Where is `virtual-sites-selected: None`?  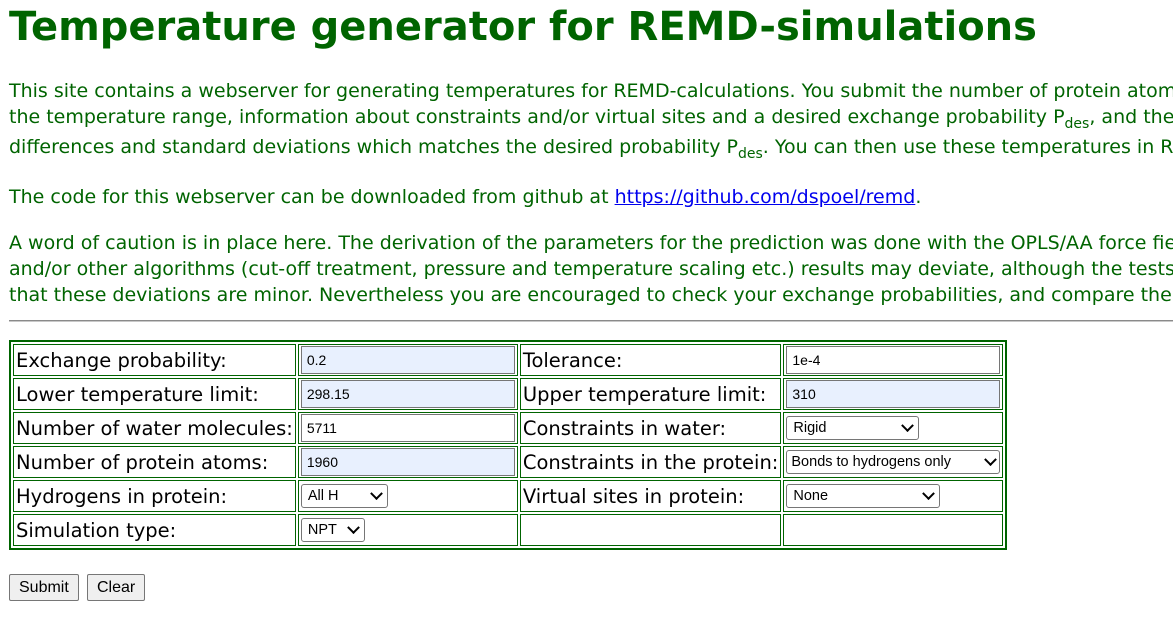
virtual-sites-selected: None is located at coordinates (811, 496).